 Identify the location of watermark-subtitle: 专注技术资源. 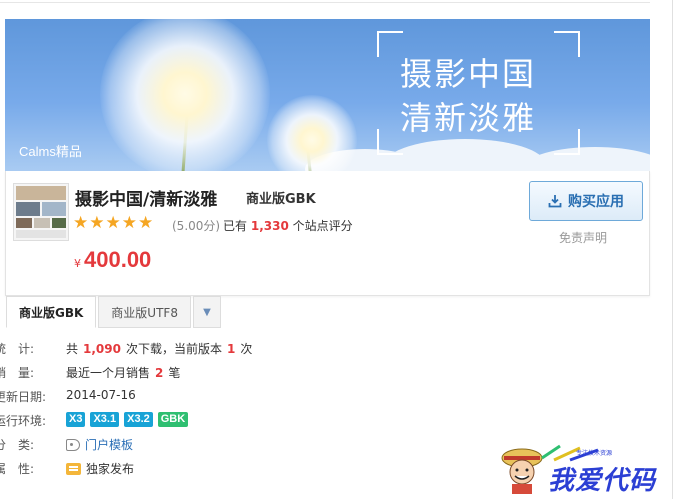
(594, 453).